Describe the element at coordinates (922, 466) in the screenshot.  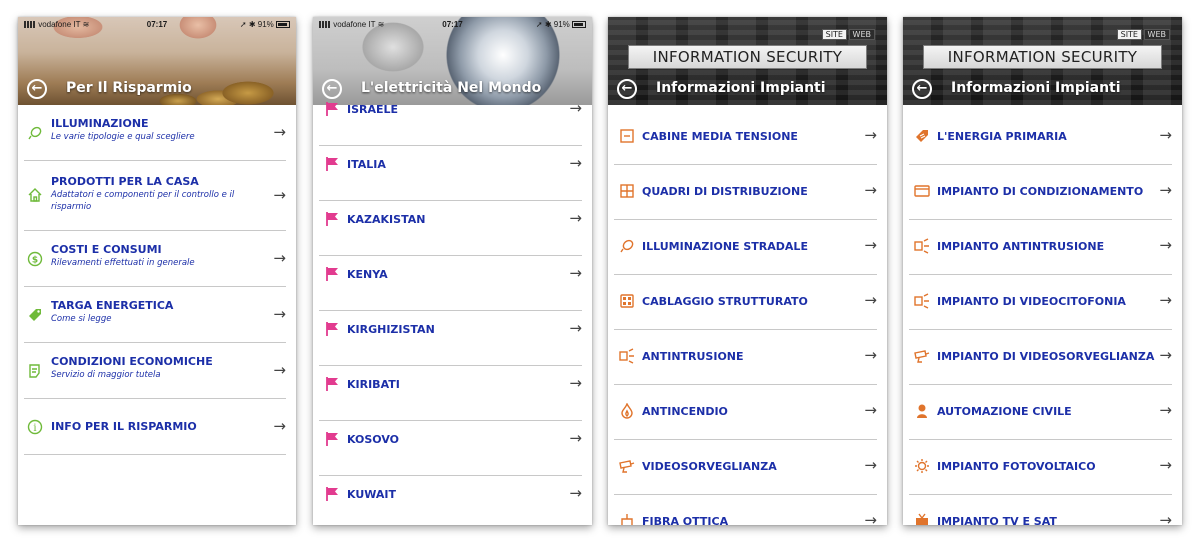
I see `sun-icon` at that location.